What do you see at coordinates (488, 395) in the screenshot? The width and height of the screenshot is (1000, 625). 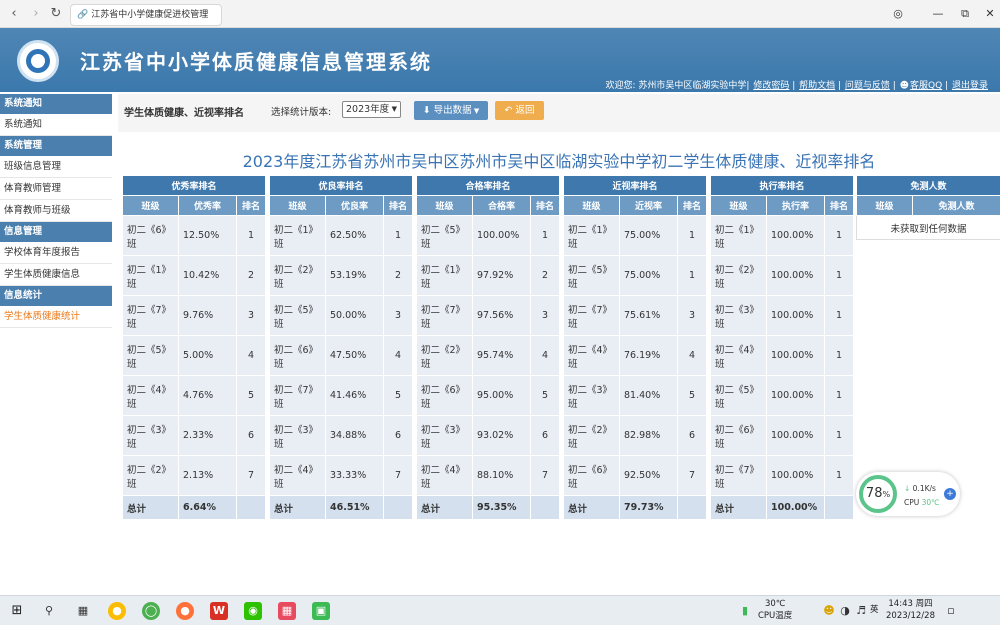 I see `table-row: 初二《6》班 95.00% 5` at bounding box center [488, 395].